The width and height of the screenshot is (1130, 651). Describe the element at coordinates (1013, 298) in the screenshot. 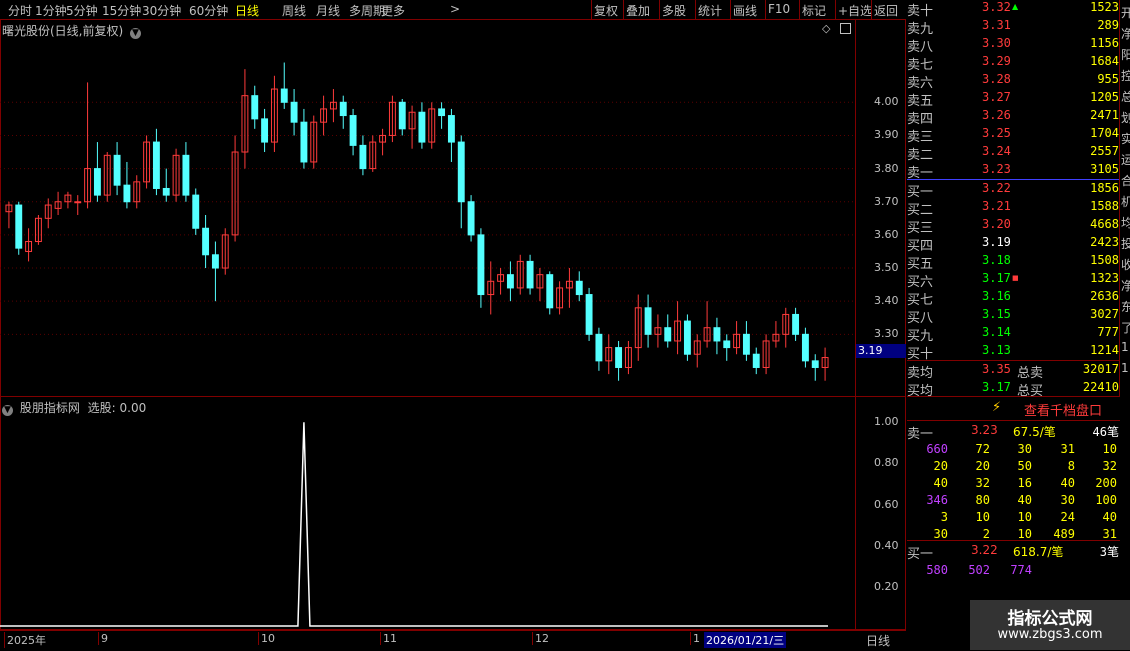

I see `bid-row: 买七 3.16 2636` at that location.